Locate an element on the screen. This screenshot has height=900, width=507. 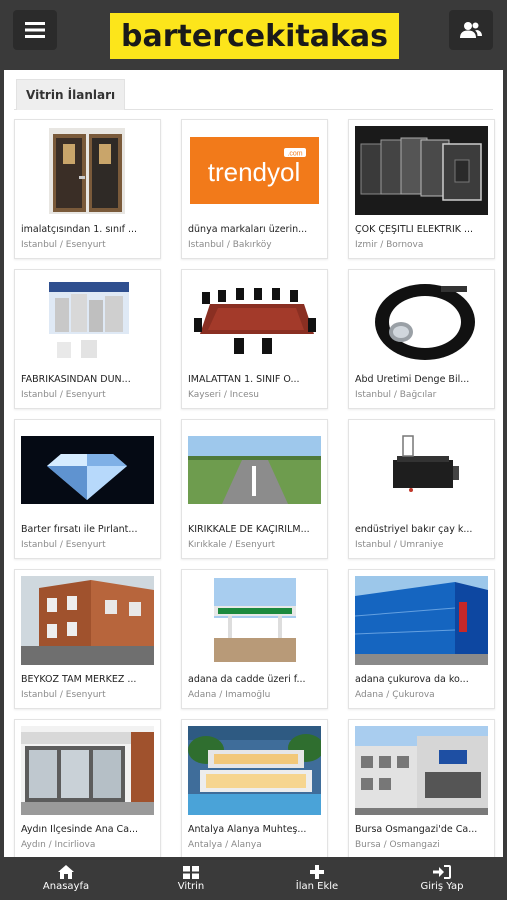
listing-location: İstanbul / Ümraniye is located at coordinates (399, 545).